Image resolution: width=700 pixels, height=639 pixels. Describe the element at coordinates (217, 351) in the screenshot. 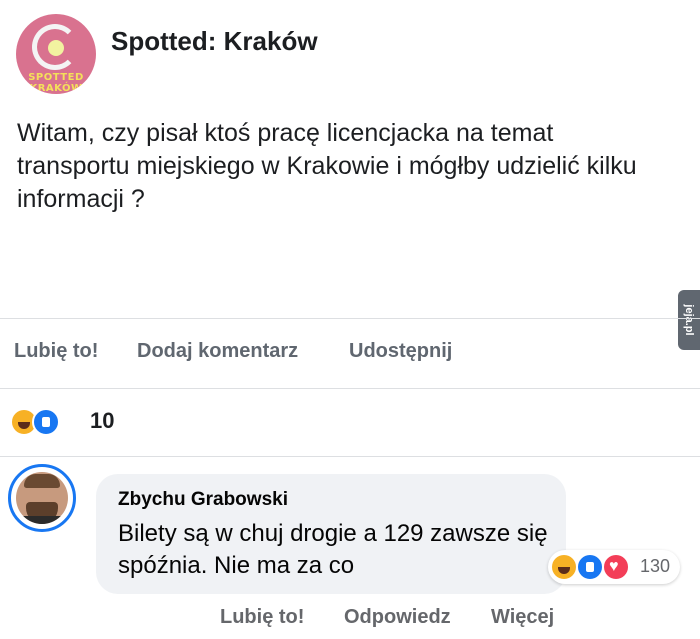

I see `comment-button: Dodaj komentarz` at that location.